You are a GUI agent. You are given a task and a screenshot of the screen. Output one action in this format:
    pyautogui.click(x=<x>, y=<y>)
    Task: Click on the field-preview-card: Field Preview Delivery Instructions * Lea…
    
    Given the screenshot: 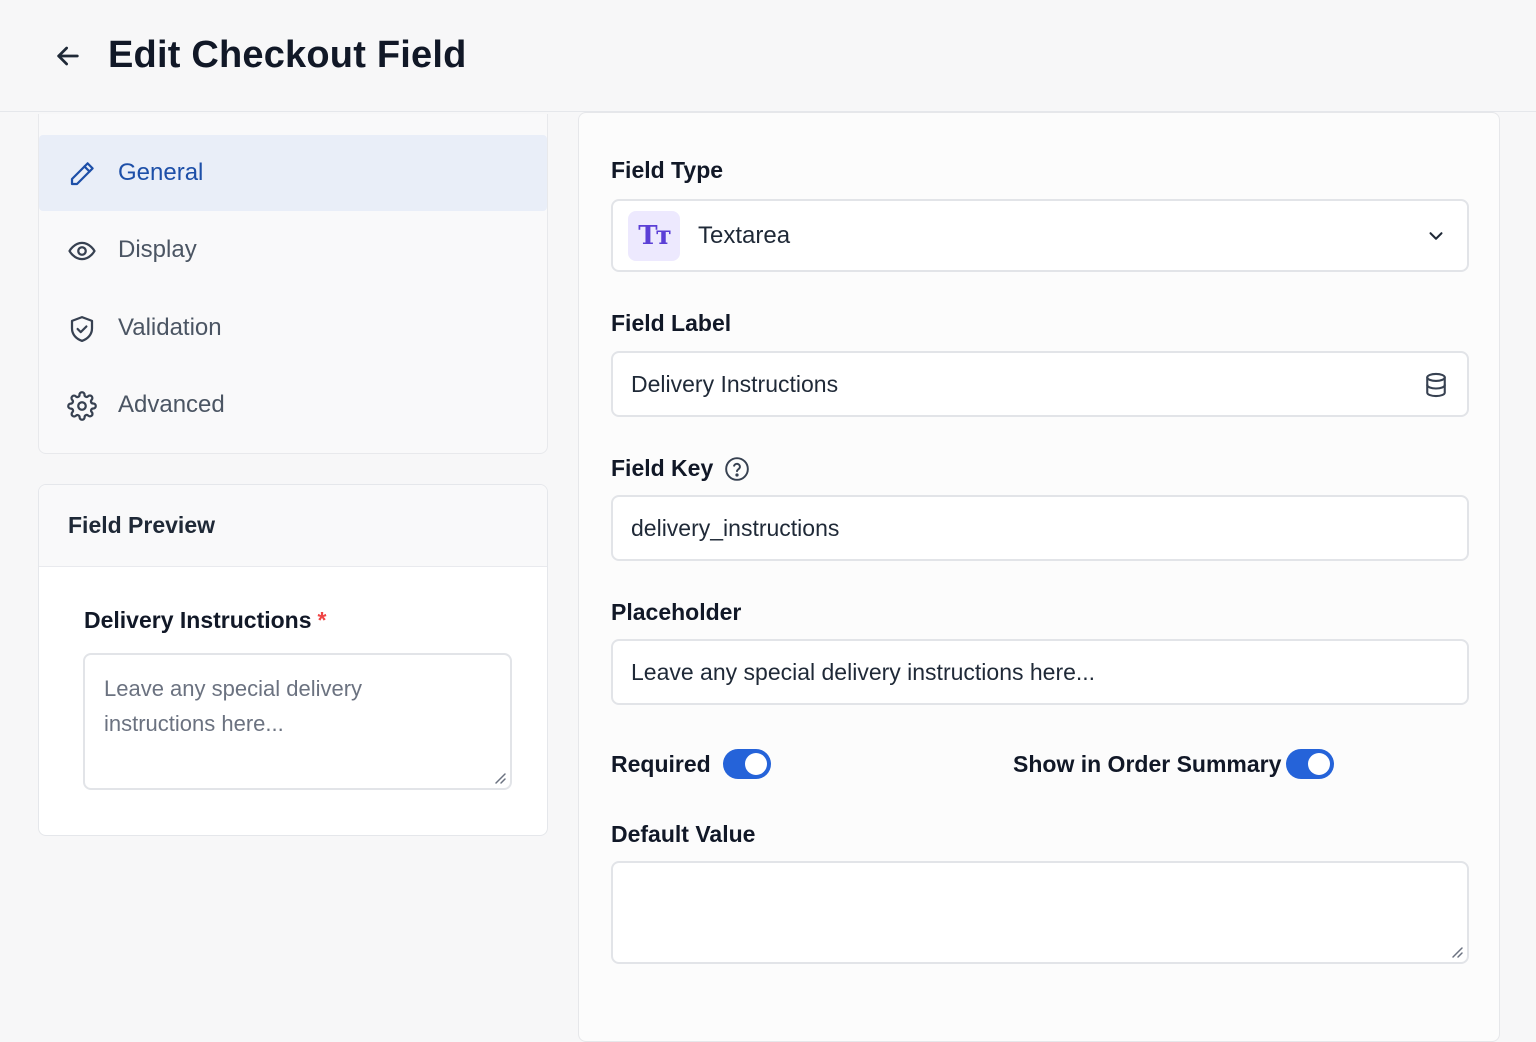 What is the action you would take?
    pyautogui.click(x=293, y=660)
    